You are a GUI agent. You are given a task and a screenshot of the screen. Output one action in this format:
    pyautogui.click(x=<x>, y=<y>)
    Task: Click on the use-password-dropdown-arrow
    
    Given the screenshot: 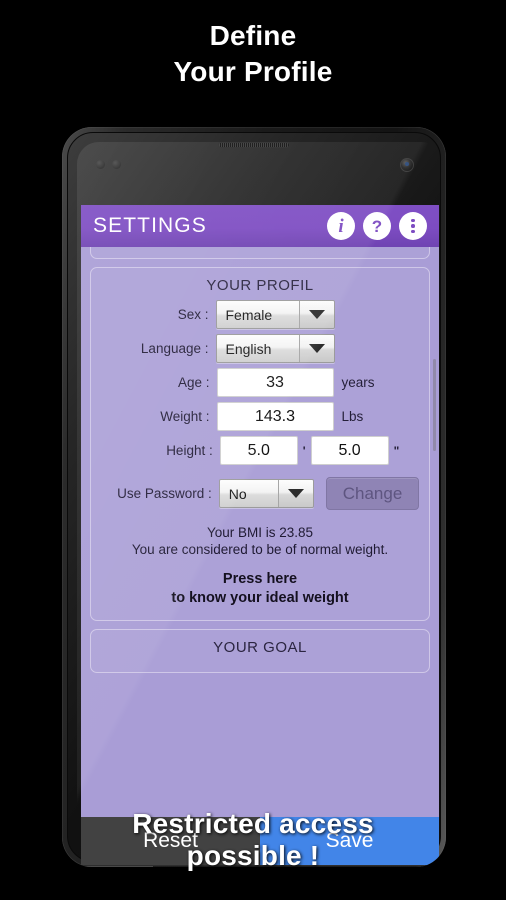 What is the action you would take?
    pyautogui.click(x=295, y=493)
    